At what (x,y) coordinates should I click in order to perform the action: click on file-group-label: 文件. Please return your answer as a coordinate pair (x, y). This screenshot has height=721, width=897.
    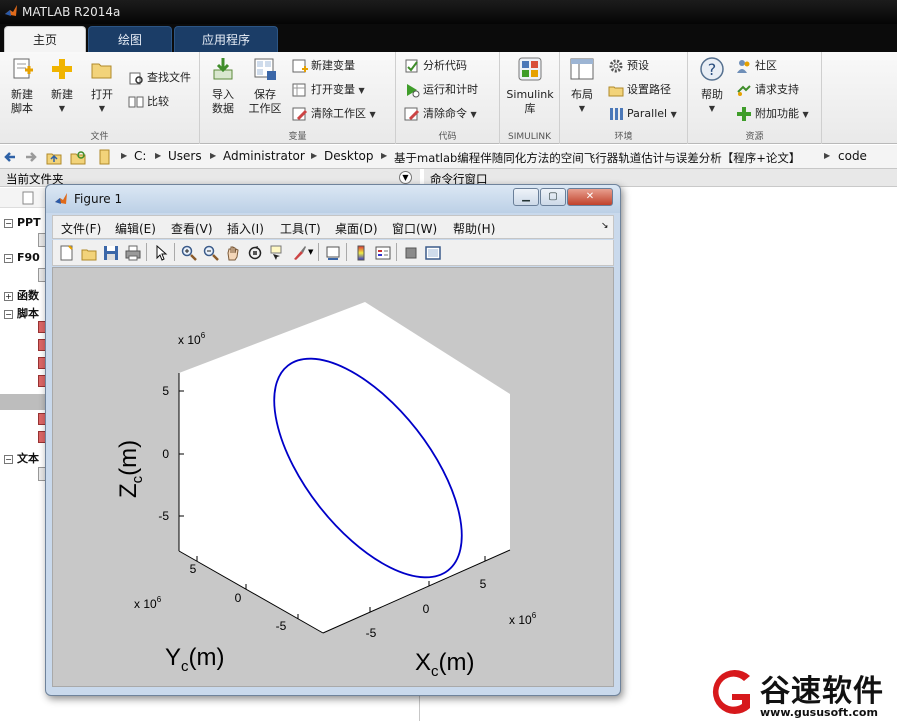
    Looking at the image, I should click on (99, 137).